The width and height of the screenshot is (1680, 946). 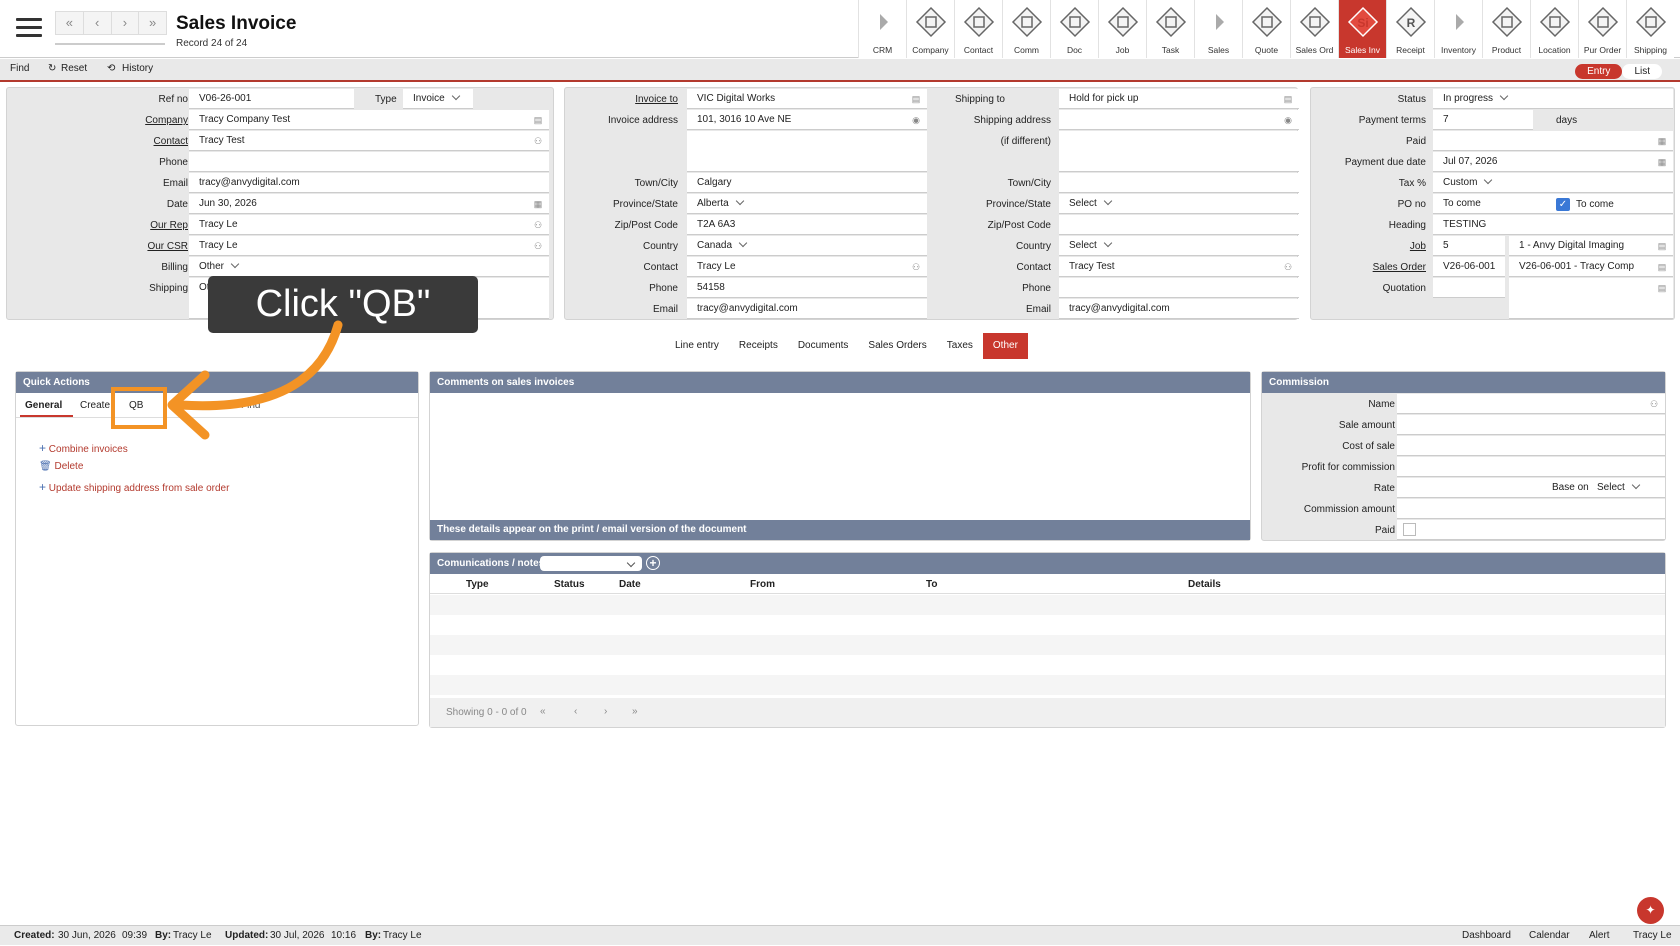 What do you see at coordinates (61, 466) in the screenshot?
I see `delete-action: 🗑︎ Delete` at bounding box center [61, 466].